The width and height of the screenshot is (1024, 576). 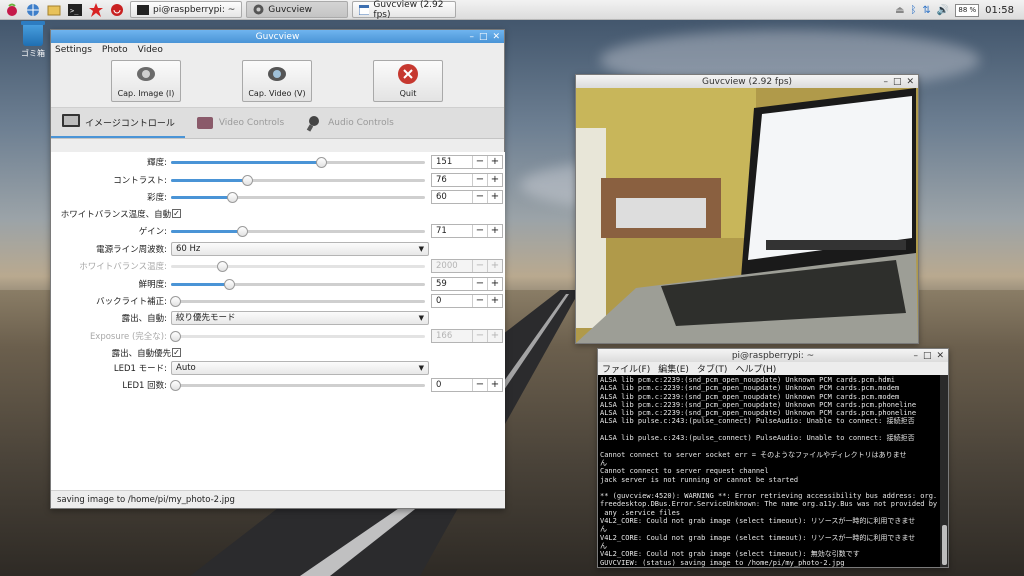 I want to click on quit-button: Quit, so click(x=408, y=81).